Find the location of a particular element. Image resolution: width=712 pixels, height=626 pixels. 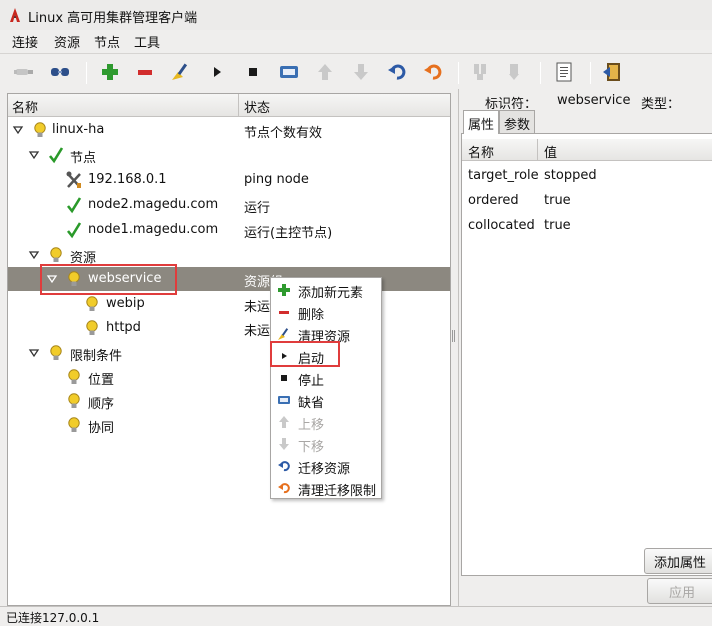

menu-connect: 连接 is located at coordinates (25, 41).